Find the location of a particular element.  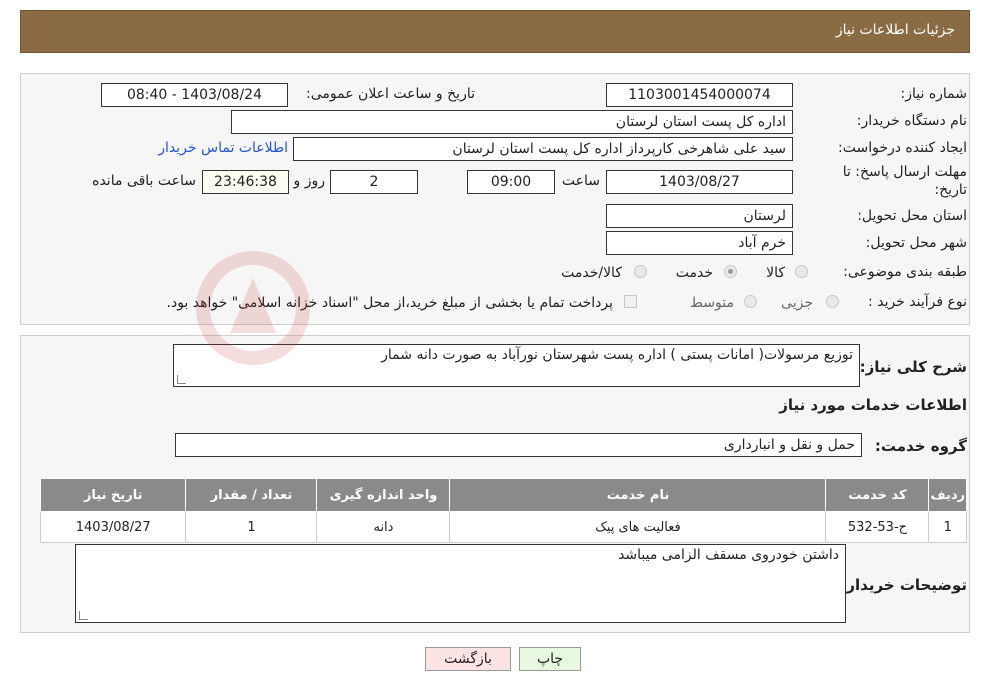

cell-service-code: ح-53-532 is located at coordinates (877, 527).